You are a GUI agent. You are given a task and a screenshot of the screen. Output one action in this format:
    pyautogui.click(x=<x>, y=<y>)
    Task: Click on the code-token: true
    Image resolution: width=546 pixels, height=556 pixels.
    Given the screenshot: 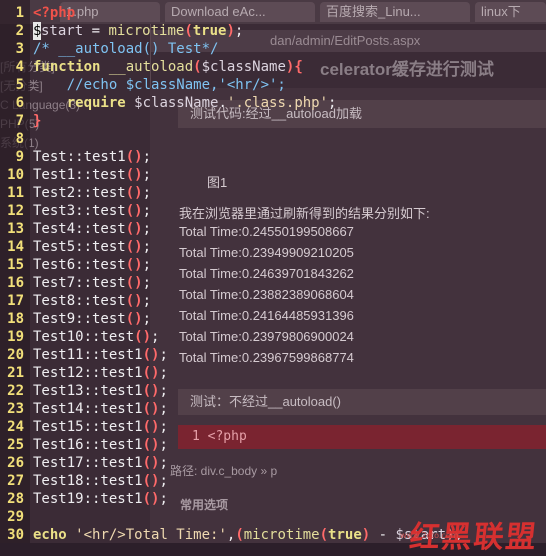 What is the action you would take?
    pyautogui.click(x=345, y=535)
    